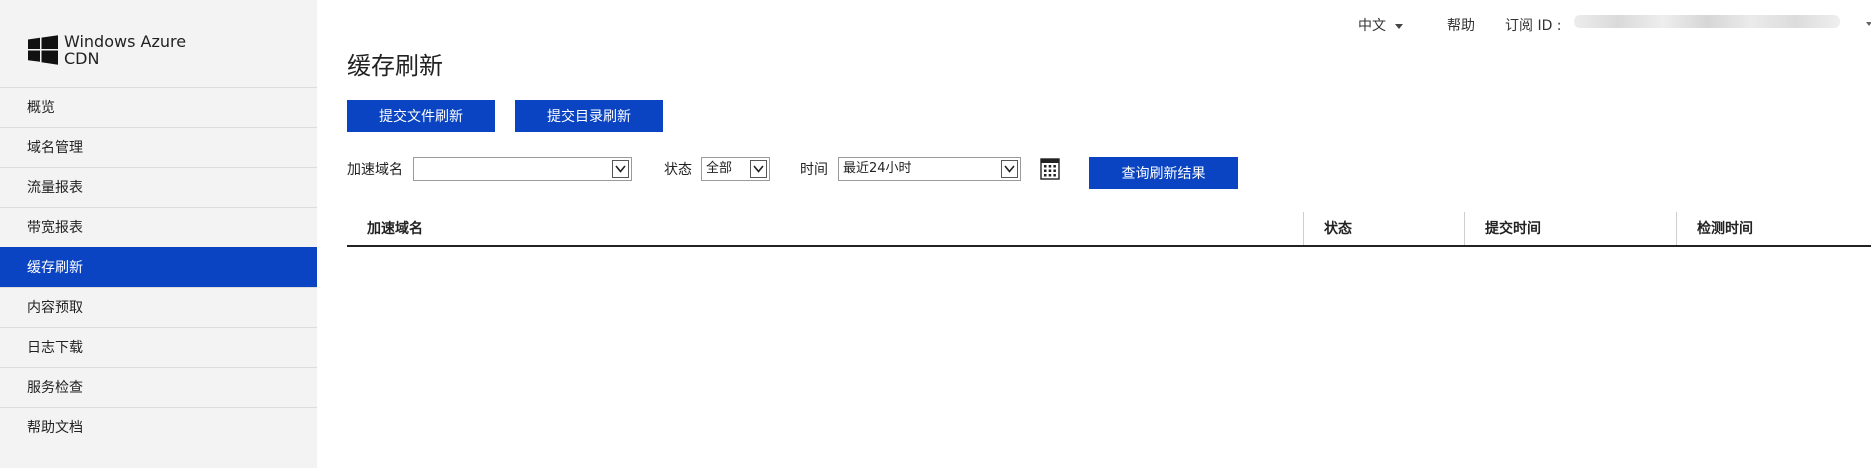 This screenshot has height=468, width=1871. I want to click on subscription-id-redacted, so click(1707, 21).